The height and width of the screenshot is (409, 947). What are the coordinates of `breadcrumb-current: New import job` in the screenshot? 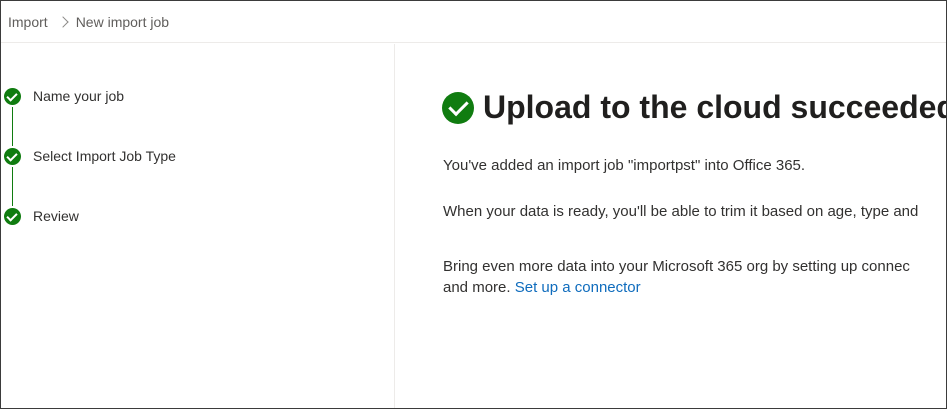 It's located at (122, 21).